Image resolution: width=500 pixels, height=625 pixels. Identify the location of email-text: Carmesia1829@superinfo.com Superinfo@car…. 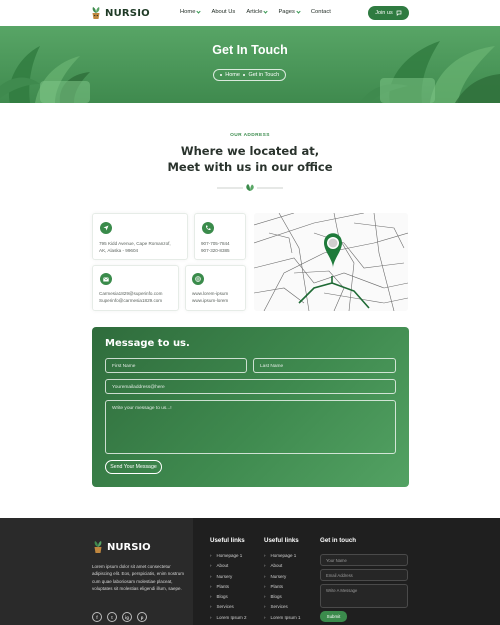
(130, 297).